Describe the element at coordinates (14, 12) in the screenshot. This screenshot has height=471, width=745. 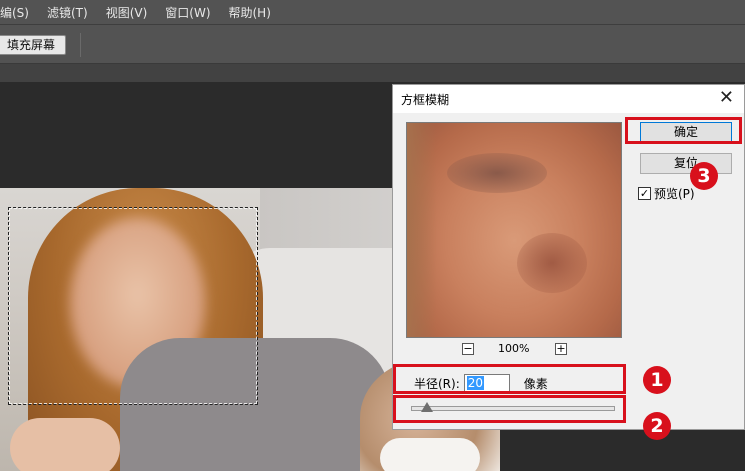
I see `menu-edit: 编(S)` at that location.